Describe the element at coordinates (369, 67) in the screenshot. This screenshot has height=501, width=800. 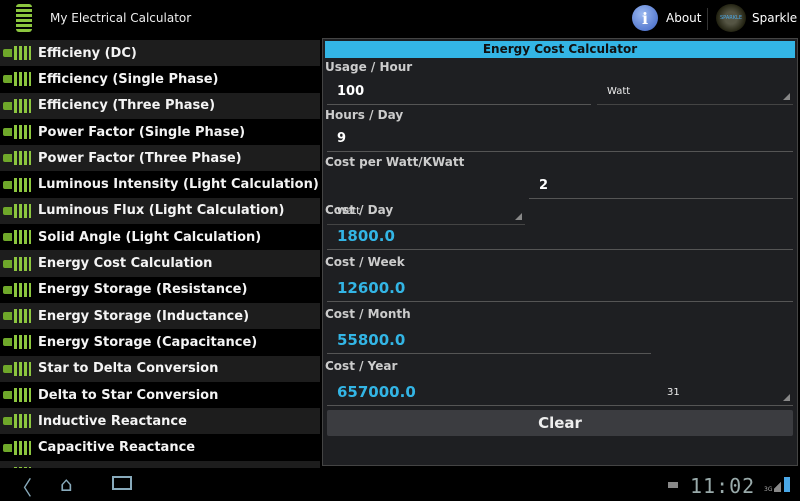
I see `usage-label: Usage / Hour` at that location.